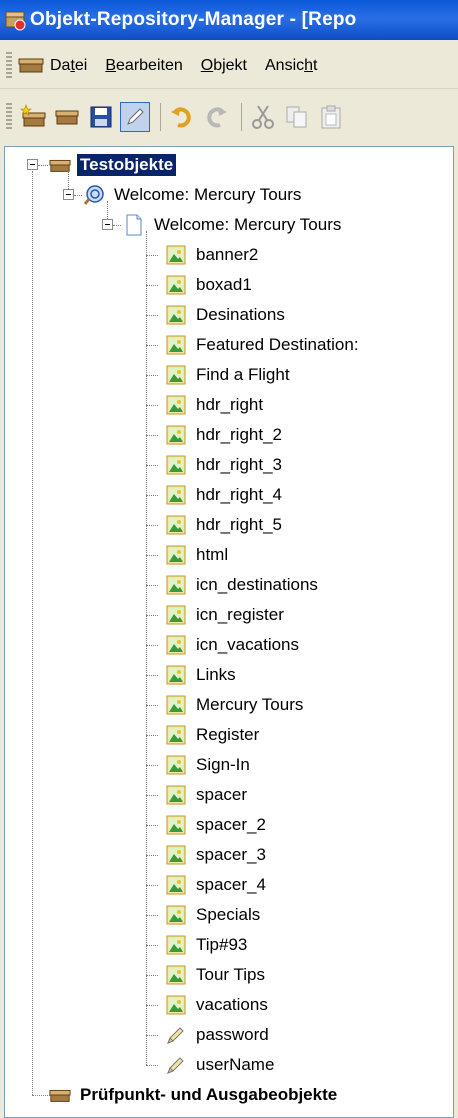 This screenshot has width=458, height=1118. What do you see at coordinates (202, 675) in the screenshot?
I see `tree-node-image: Links` at bounding box center [202, 675].